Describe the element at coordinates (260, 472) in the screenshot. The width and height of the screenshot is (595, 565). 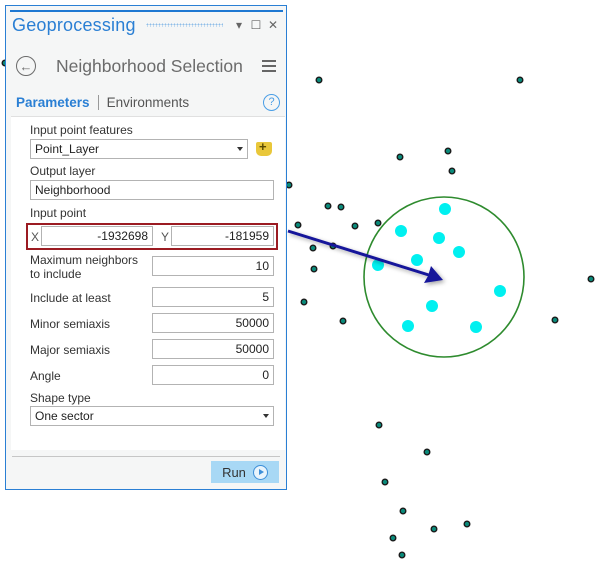
I see `play-icon` at that location.